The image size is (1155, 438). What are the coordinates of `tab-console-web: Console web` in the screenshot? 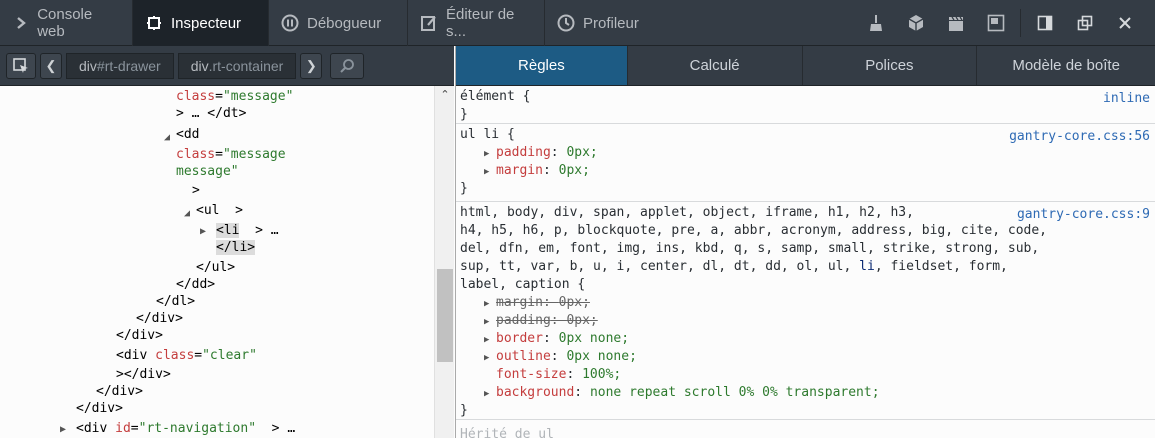 It's located at (66, 23).